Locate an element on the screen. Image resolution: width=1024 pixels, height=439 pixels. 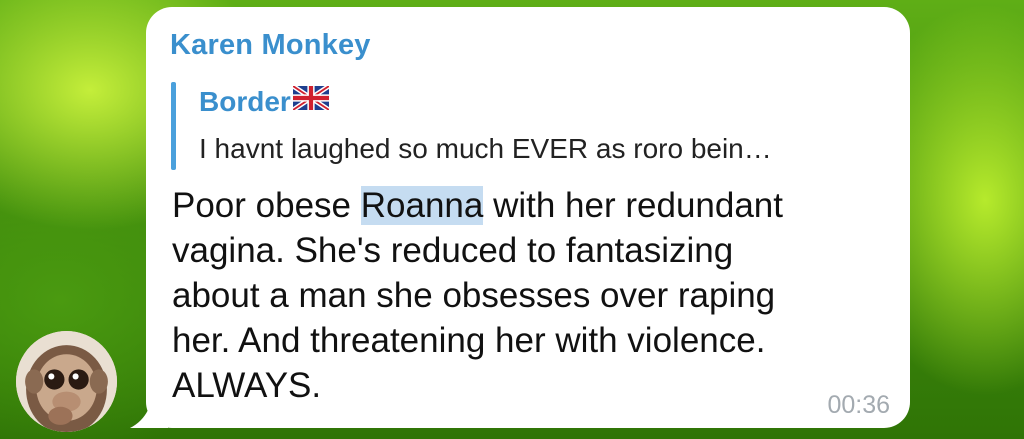
message-line-1: Poor obese Roanna with her redundant is located at coordinates (532, 205).